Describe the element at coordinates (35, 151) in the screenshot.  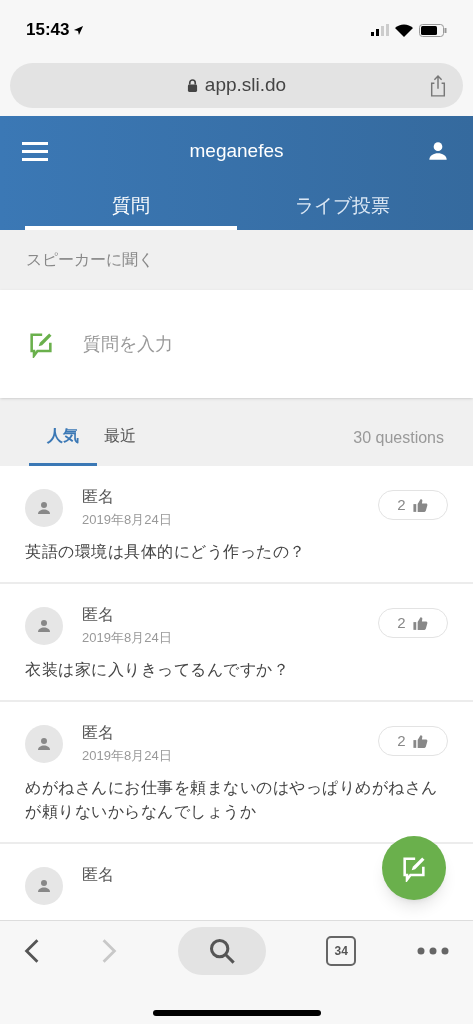
I see `menu-icon` at that location.